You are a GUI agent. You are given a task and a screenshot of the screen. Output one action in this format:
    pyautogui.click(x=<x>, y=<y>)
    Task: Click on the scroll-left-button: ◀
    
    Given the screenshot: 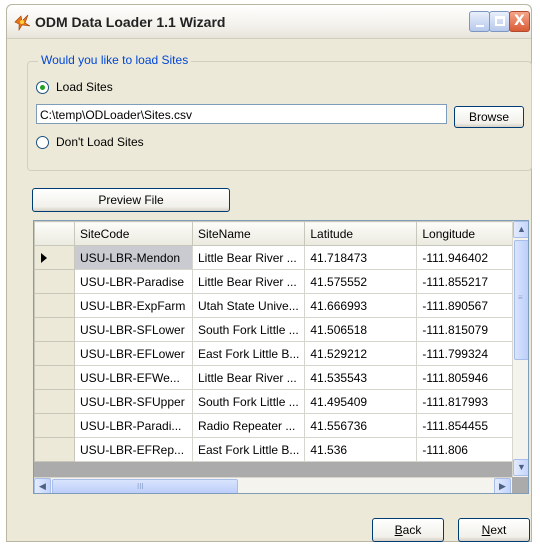 What is the action you would take?
    pyautogui.click(x=42, y=485)
    